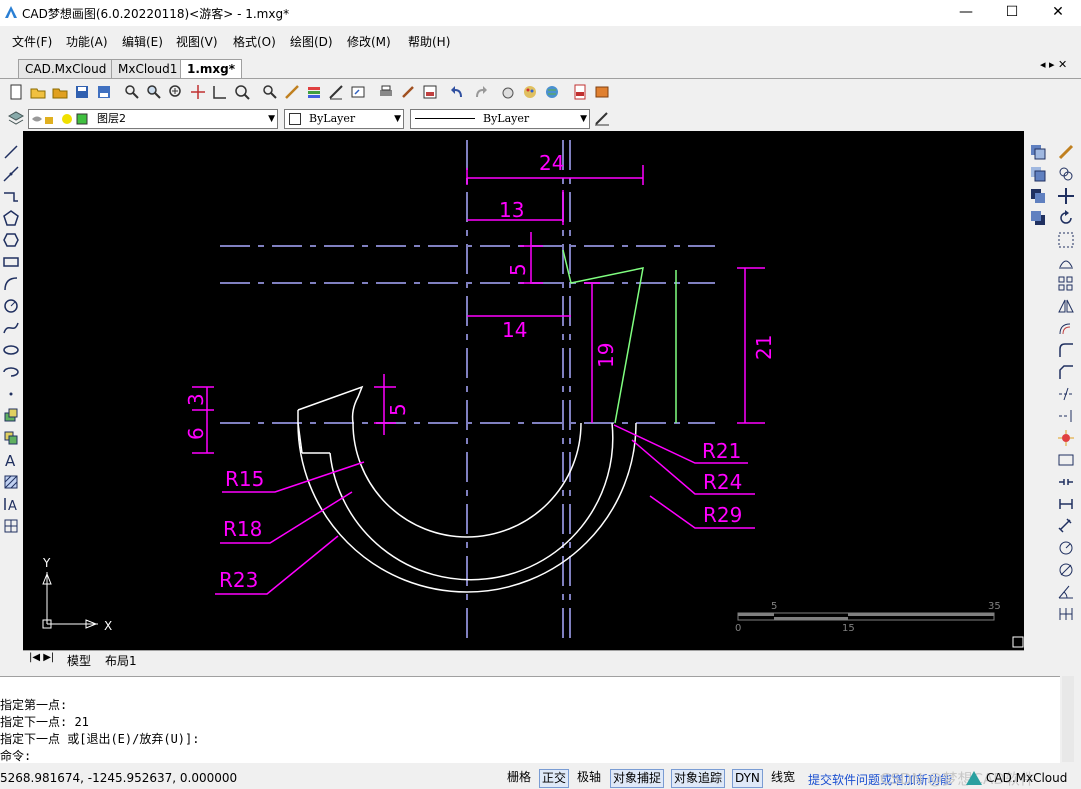 This screenshot has width=1081, height=789. I want to click on rectangle-icon, so click(11, 262).